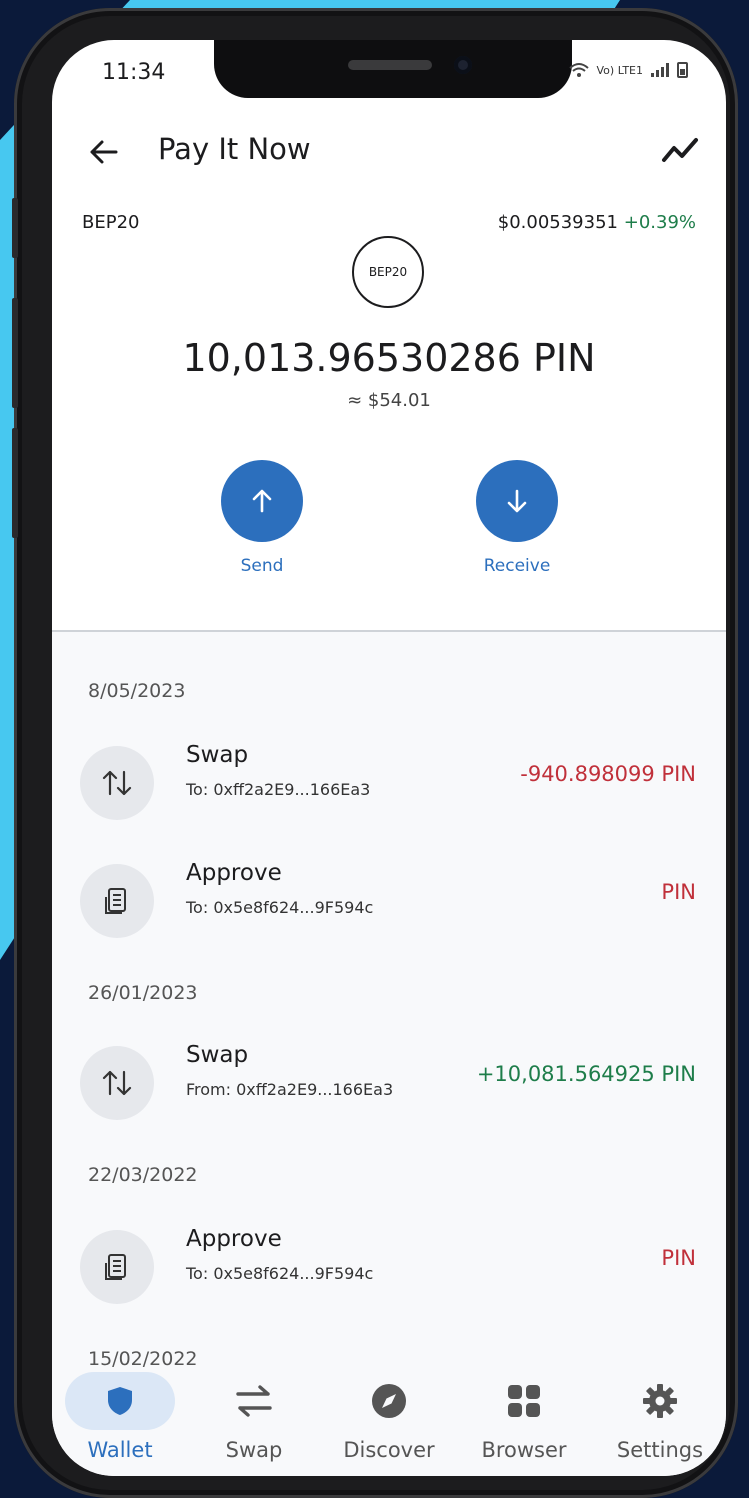 This screenshot has height=1498, width=749. What do you see at coordinates (389, 1401) in the screenshot?
I see `compass-icon` at bounding box center [389, 1401].